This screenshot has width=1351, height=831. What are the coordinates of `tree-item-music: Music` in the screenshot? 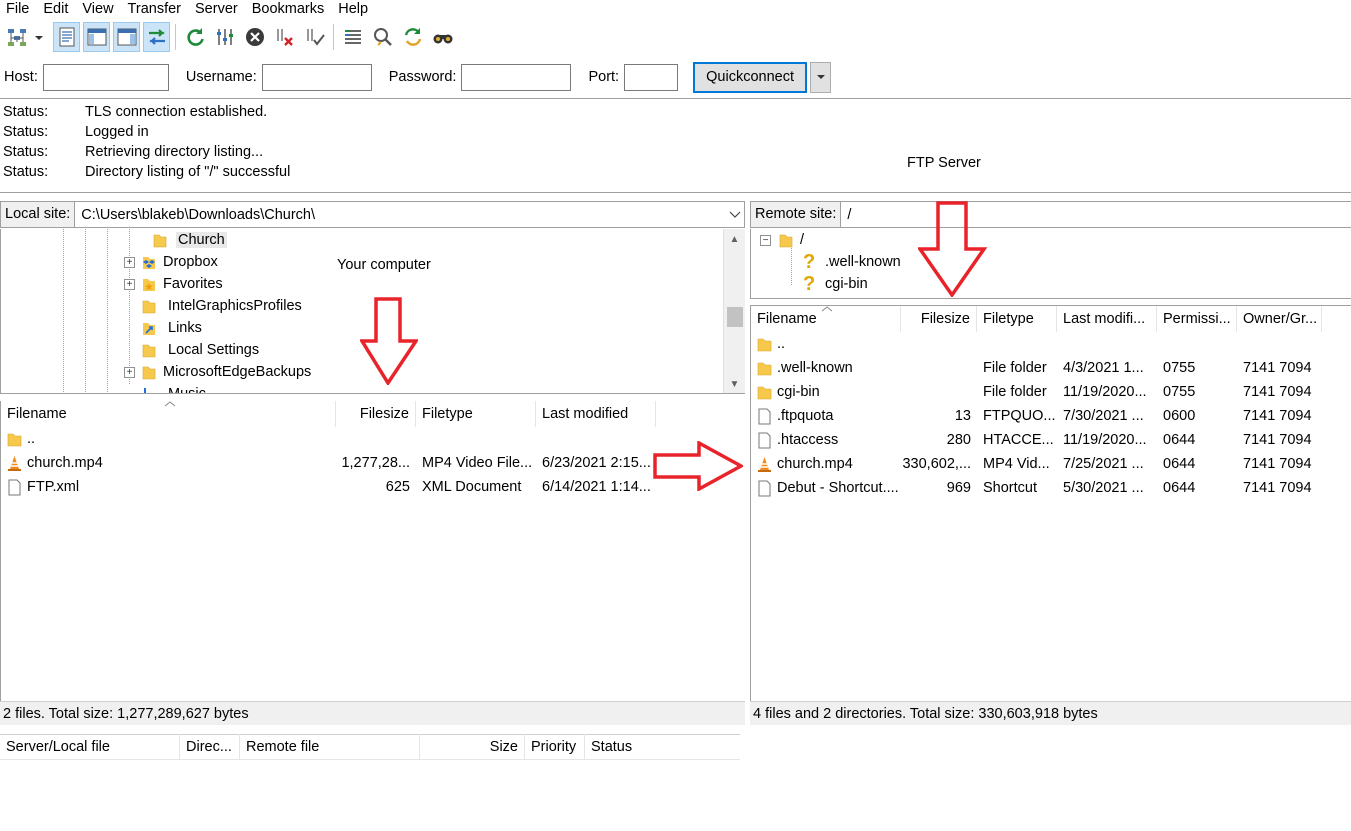 It's located at (174, 388).